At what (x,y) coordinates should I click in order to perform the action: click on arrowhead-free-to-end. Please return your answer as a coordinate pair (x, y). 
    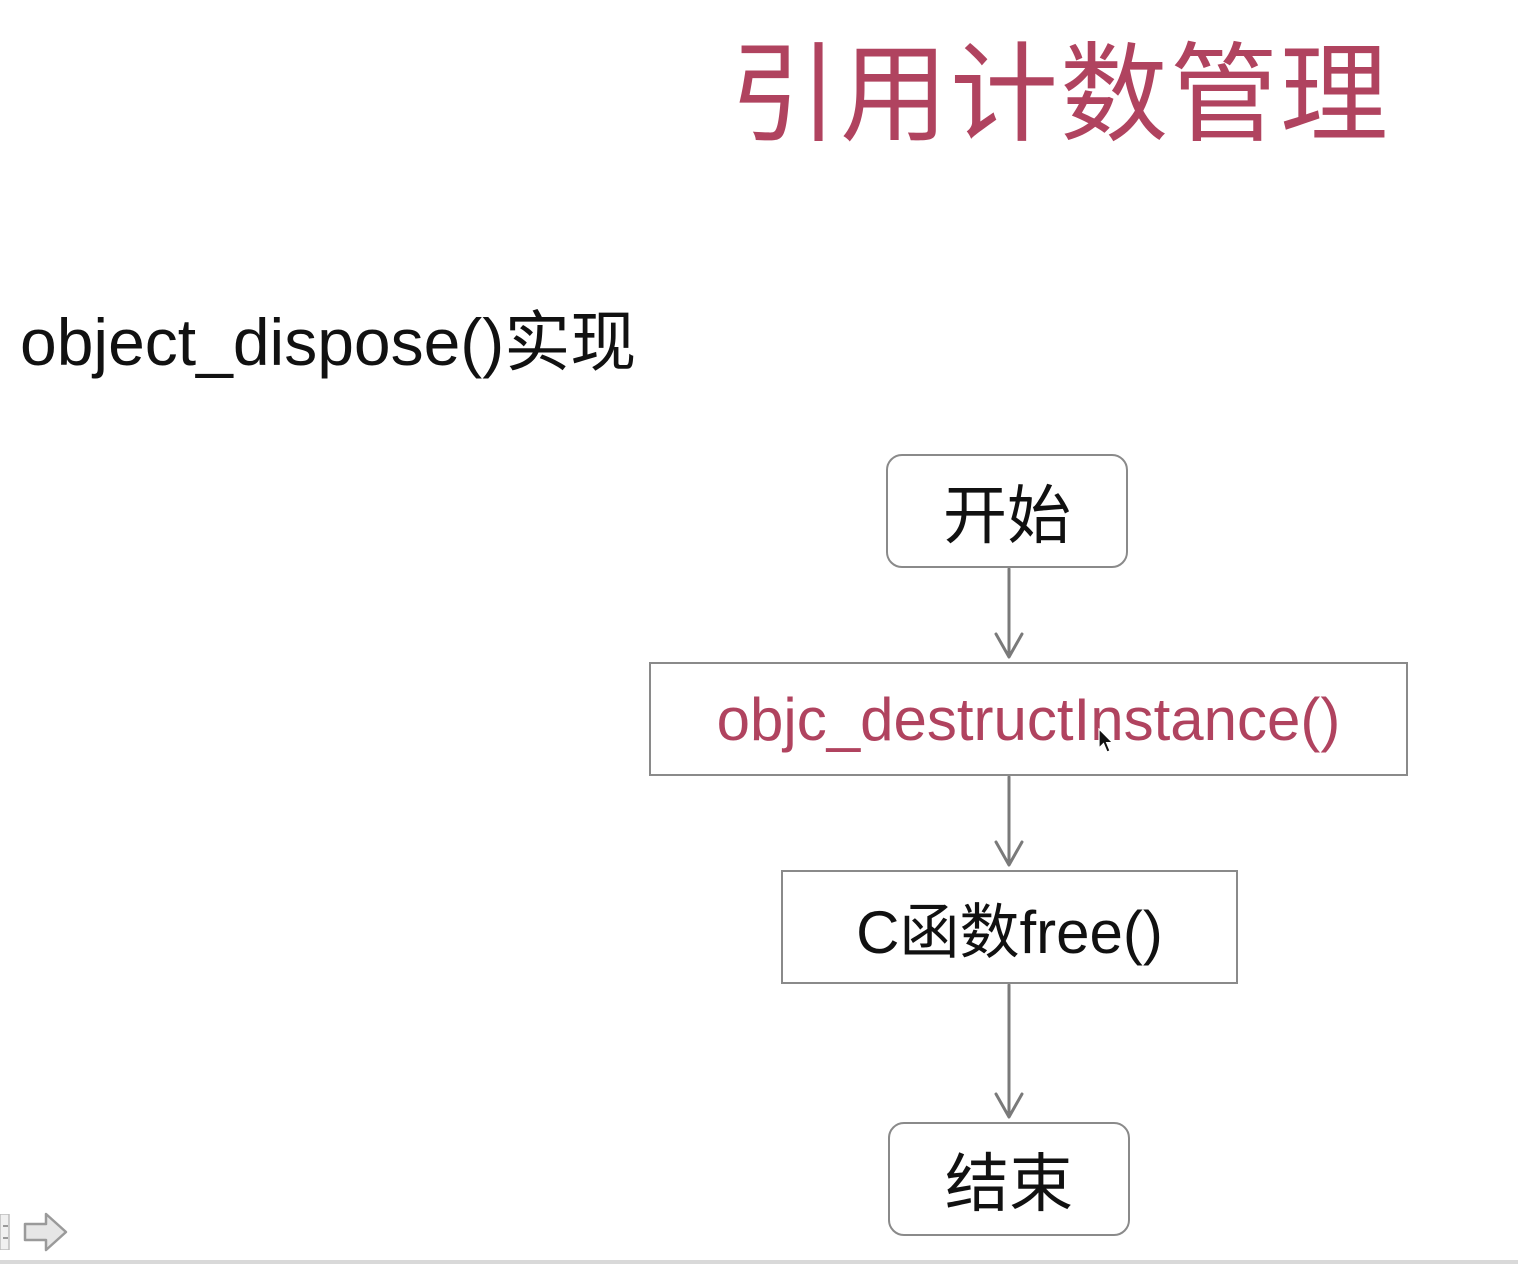
    Looking at the image, I should click on (1009, 1105).